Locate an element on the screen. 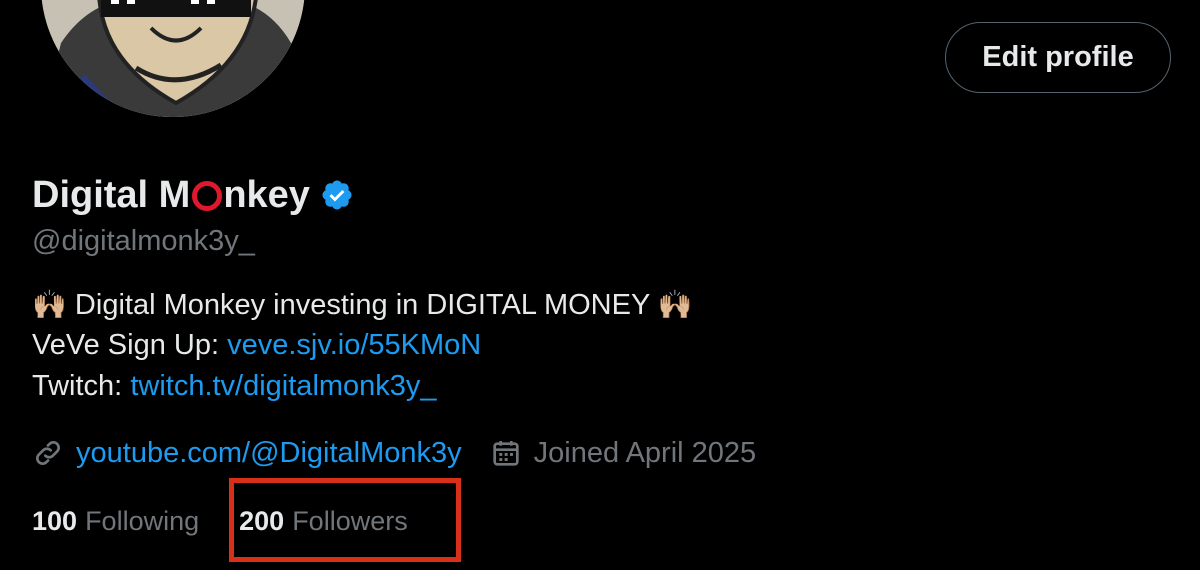 This screenshot has width=1200, height=570. joined-date: Joined April 2025 is located at coordinates (623, 453).